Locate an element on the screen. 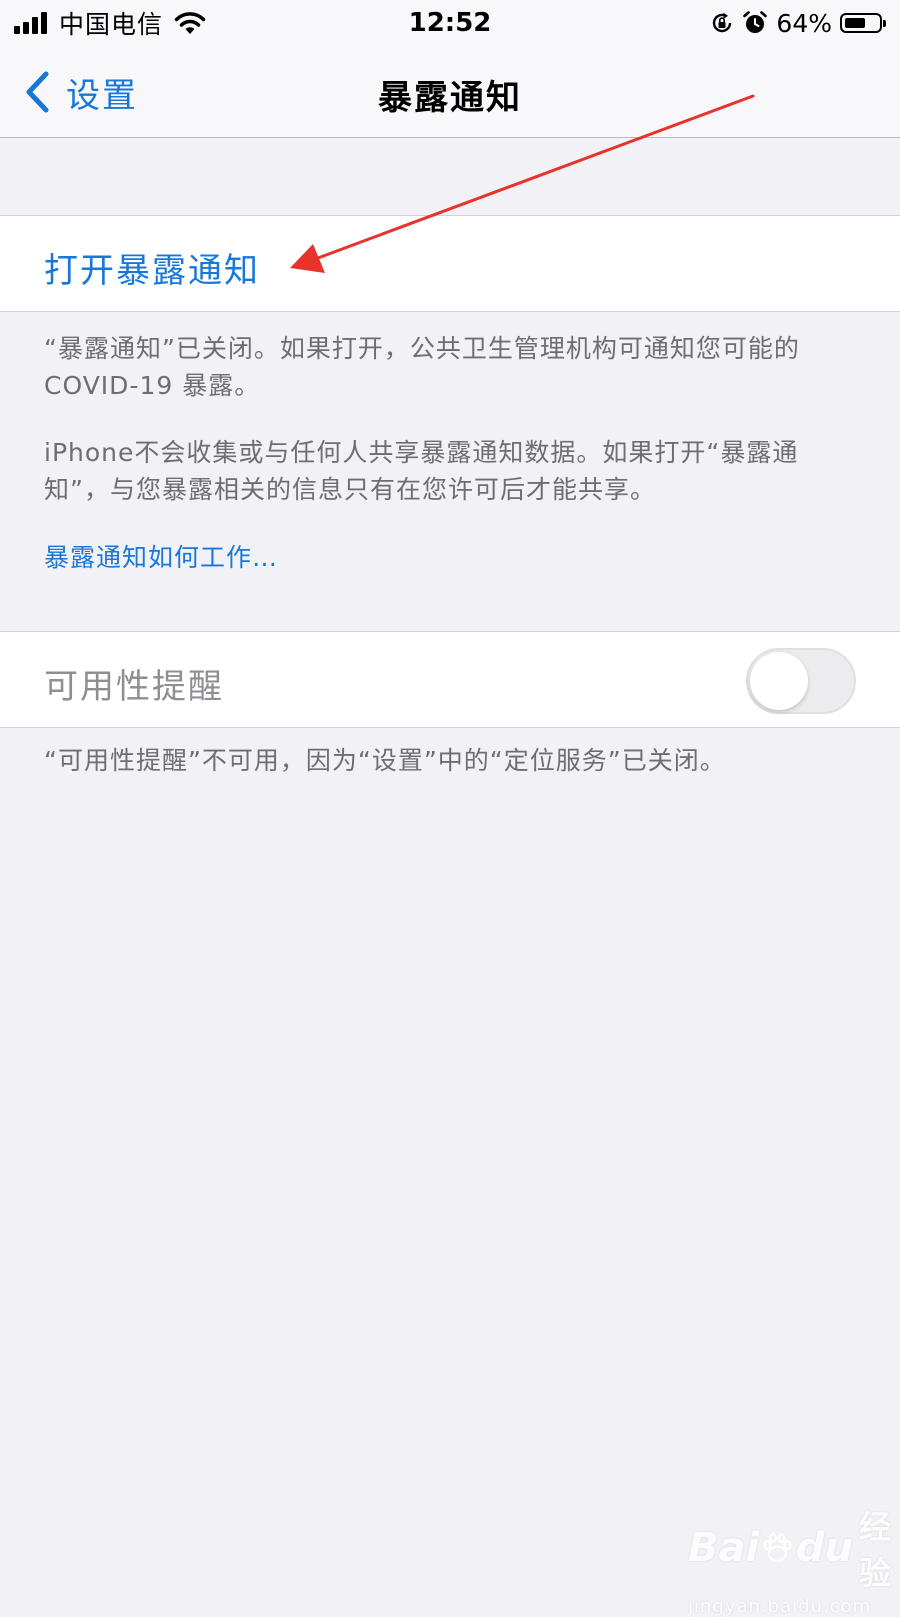 The height and width of the screenshot is (1617, 900). availability-alerts-toggle is located at coordinates (801, 681).